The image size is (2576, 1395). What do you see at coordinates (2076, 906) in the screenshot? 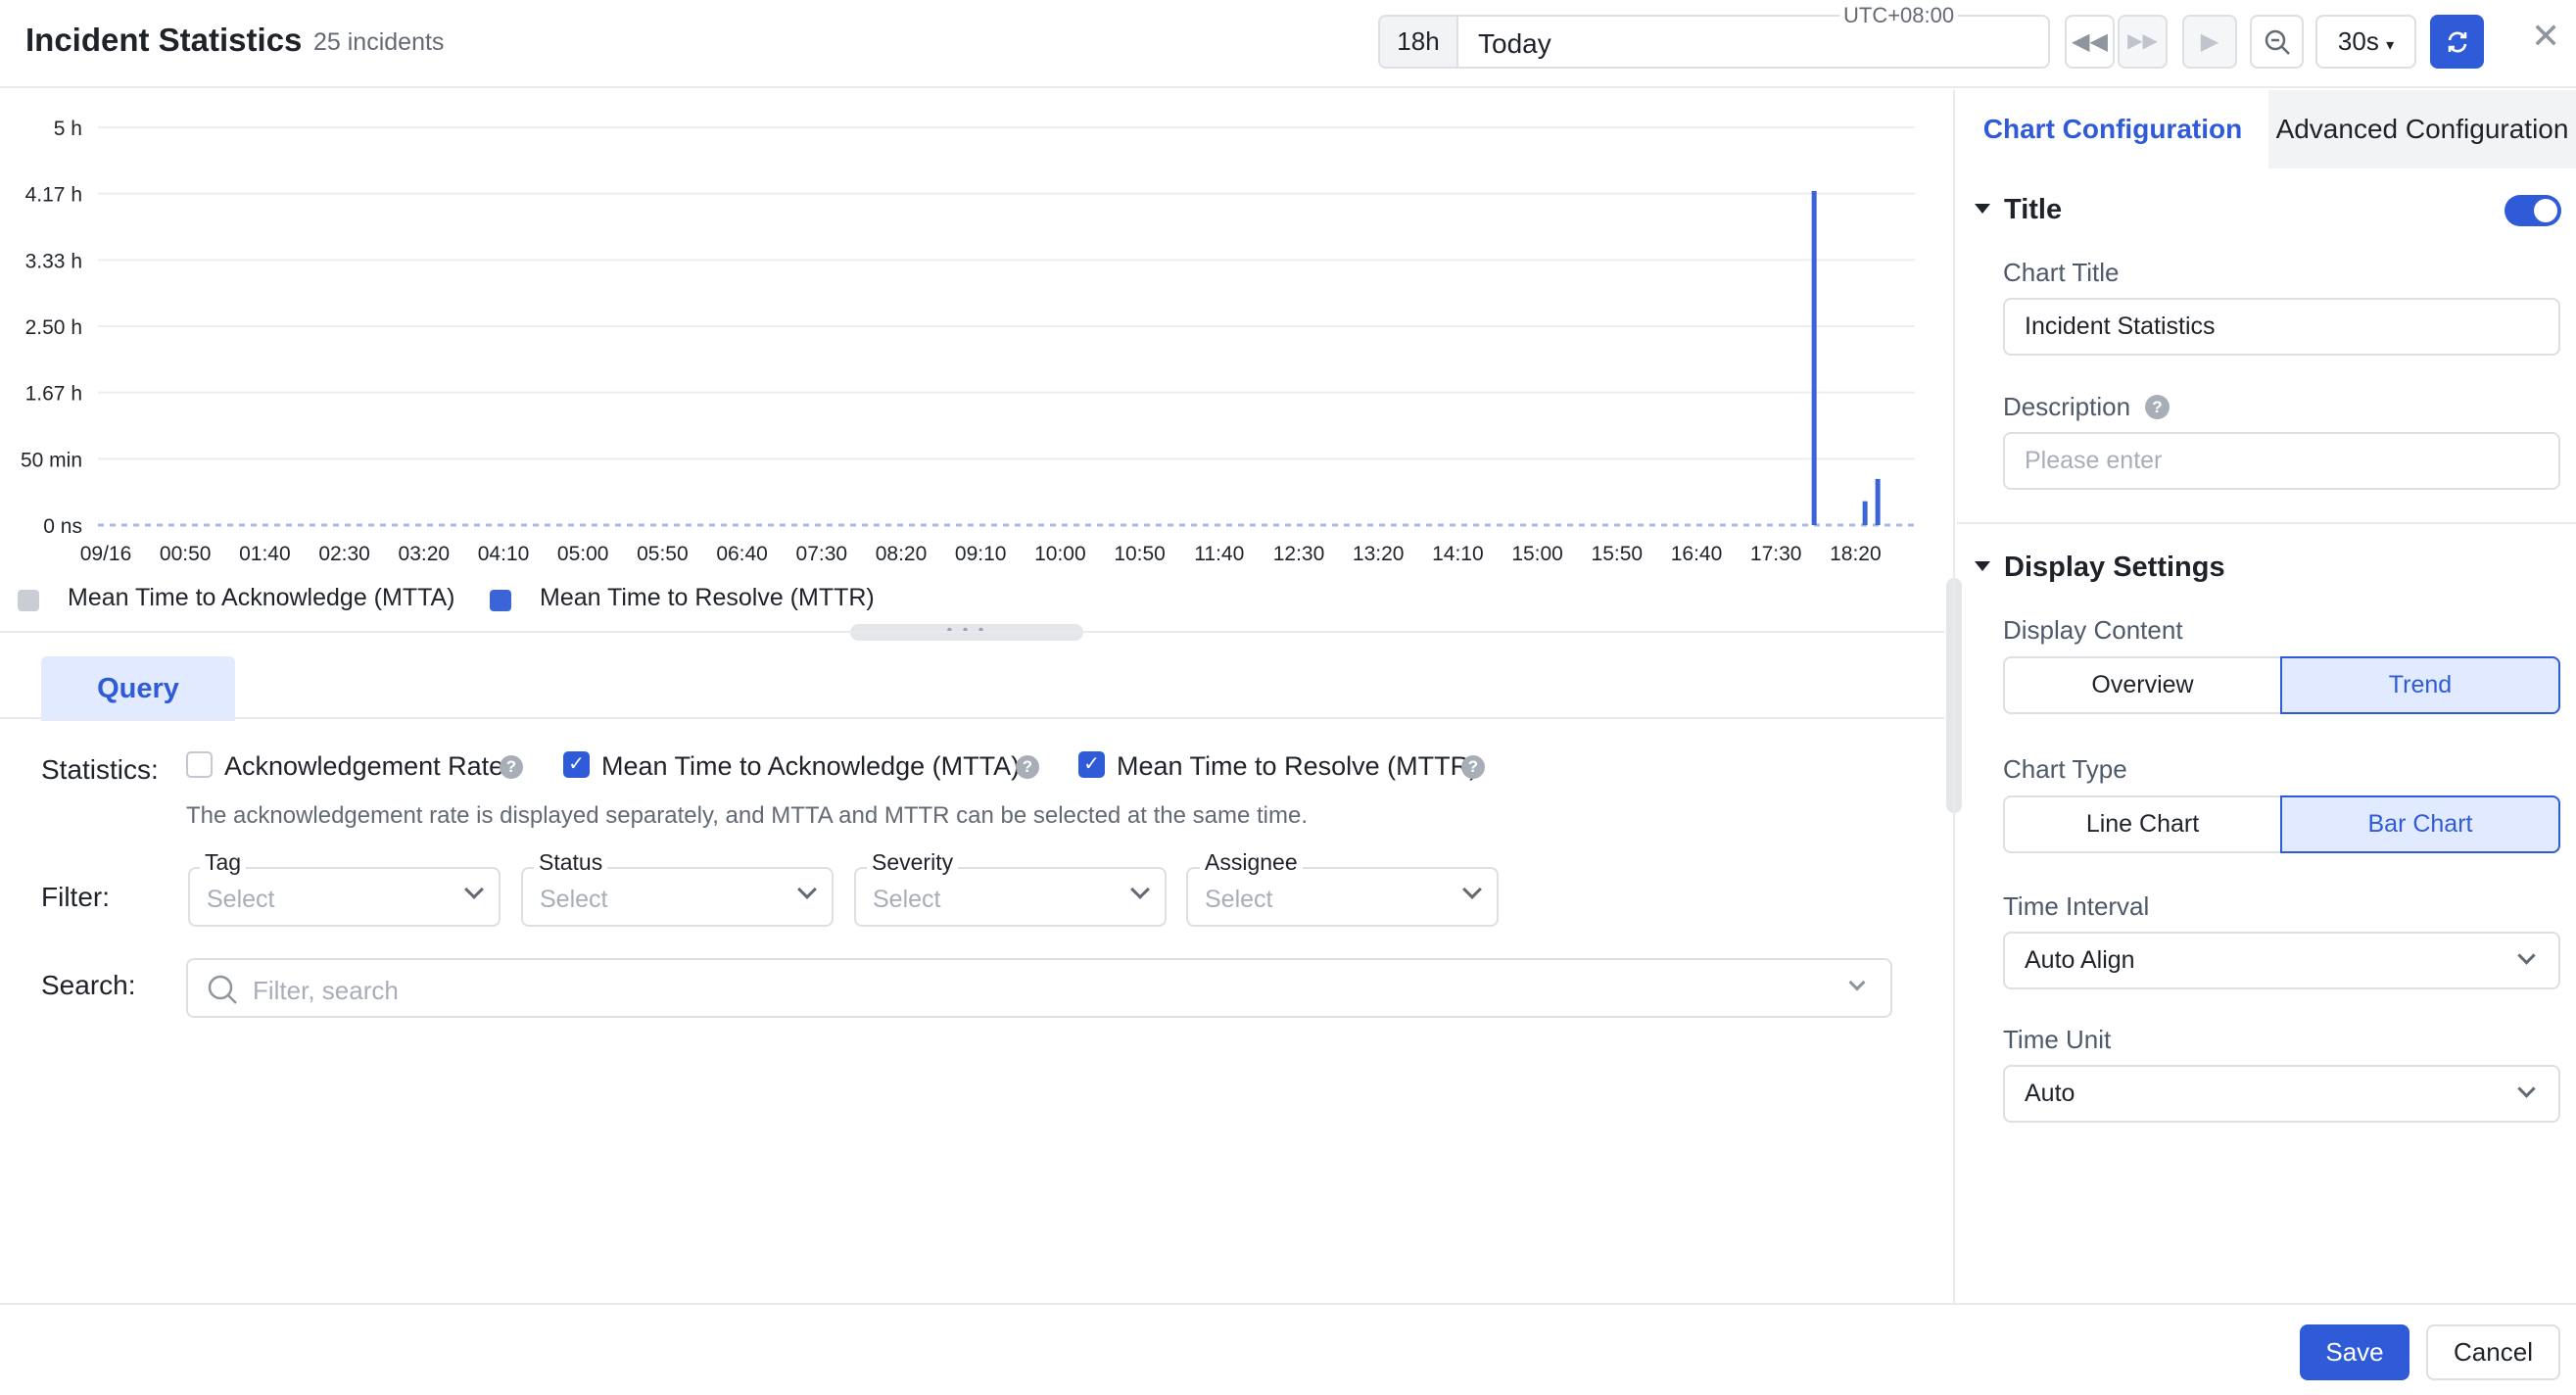
I see `time-interval-label: Time Interval` at bounding box center [2076, 906].